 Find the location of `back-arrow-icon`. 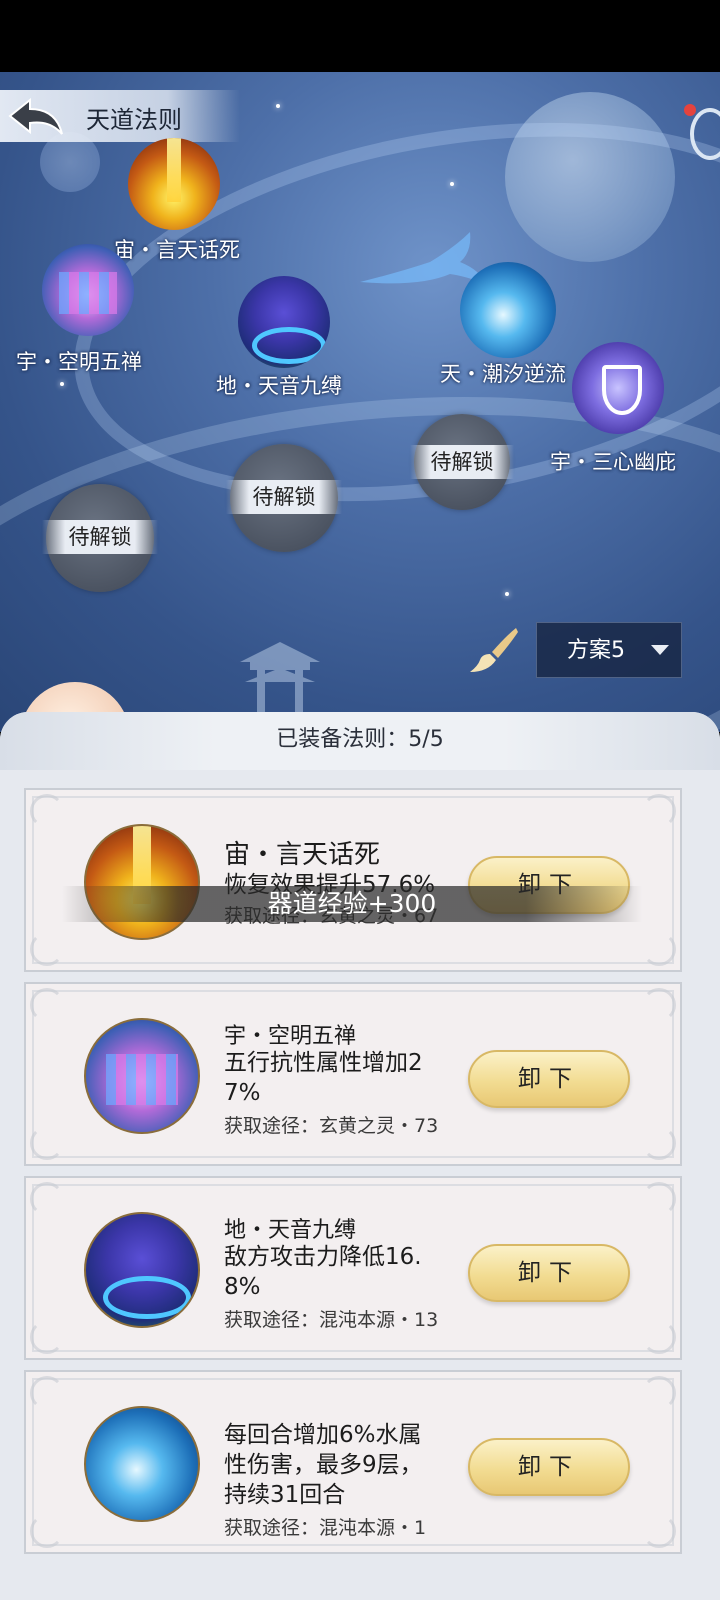

back-arrow-icon is located at coordinates (36, 117).